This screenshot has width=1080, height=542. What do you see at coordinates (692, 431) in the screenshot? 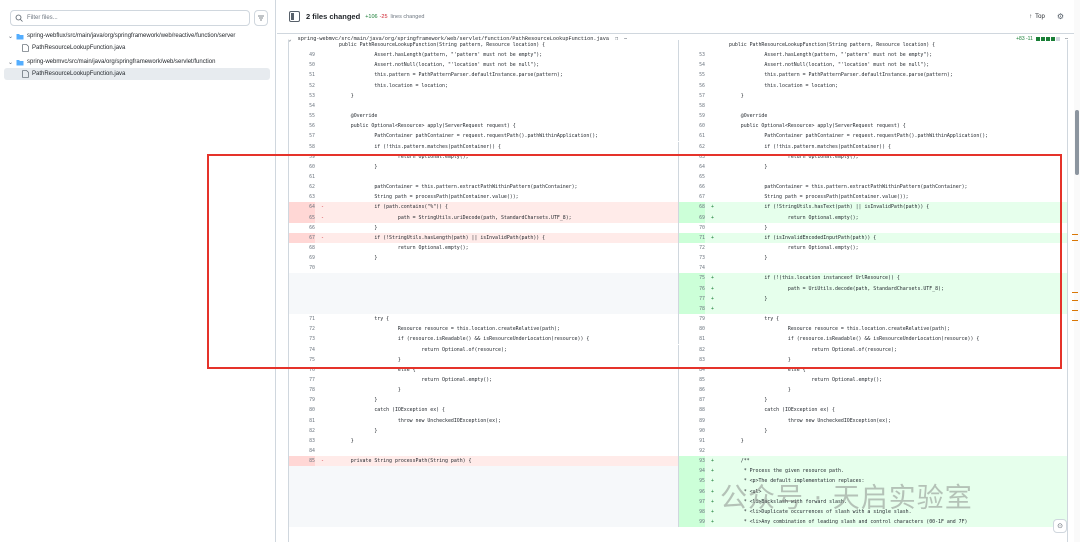
I see `line-number: 90` at bounding box center [692, 431].